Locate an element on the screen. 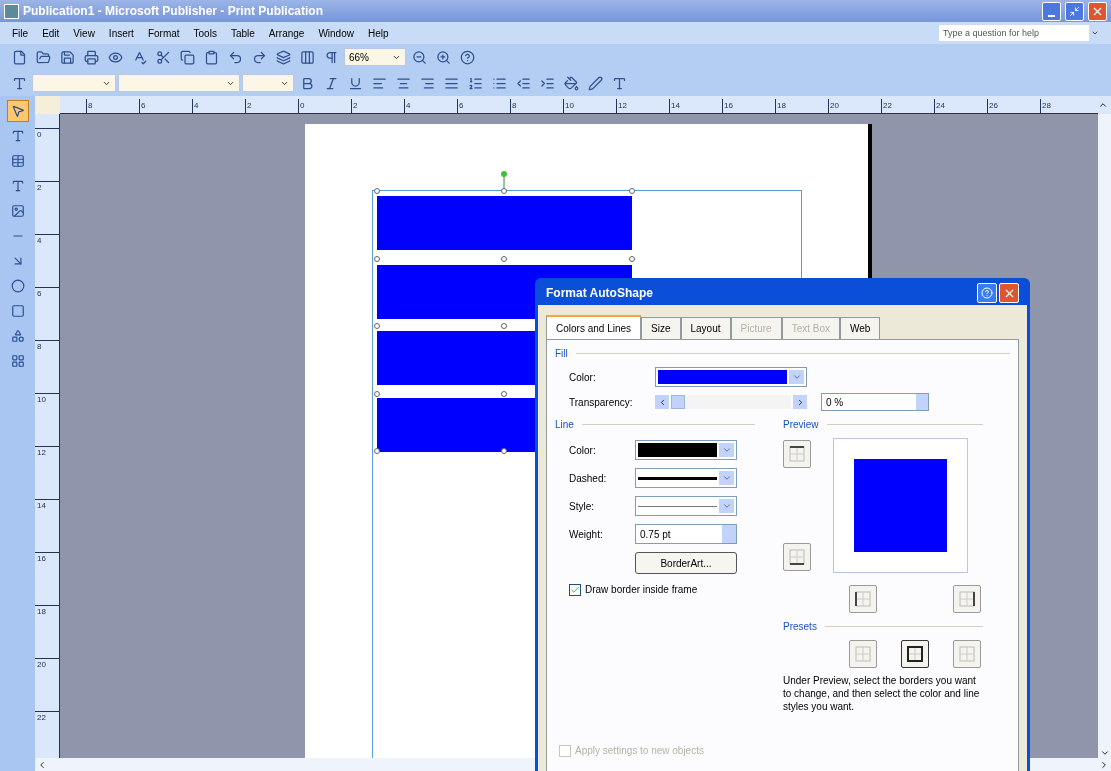  font-color-icon is located at coordinates (619, 83).